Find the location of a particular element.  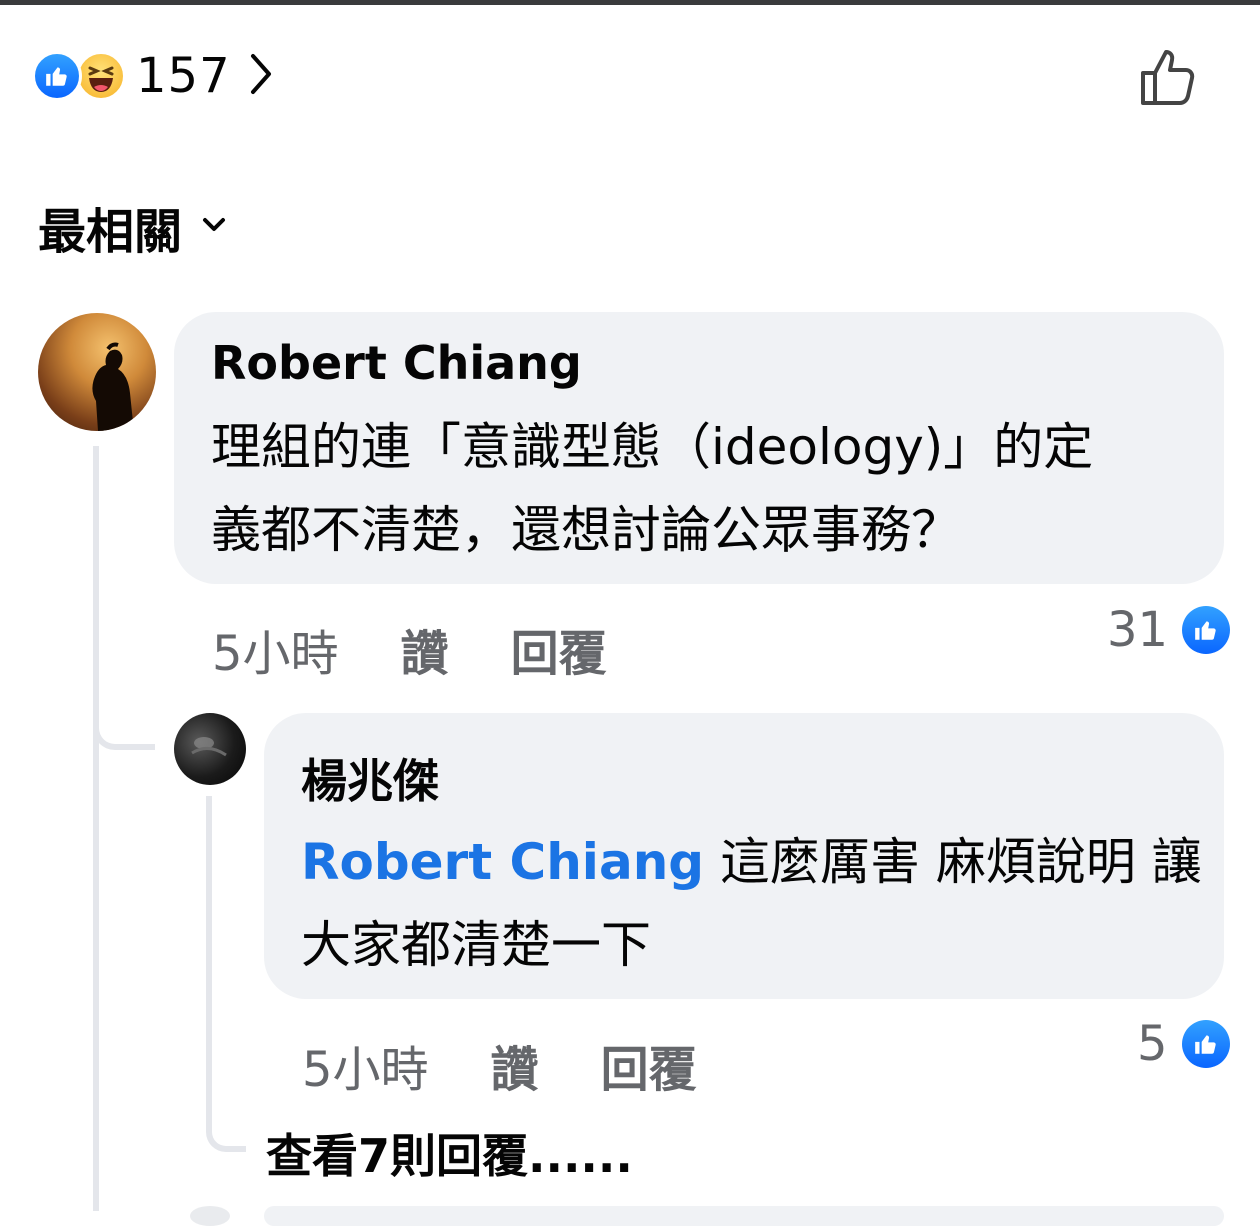

haha-icon is located at coordinates (101, 76).